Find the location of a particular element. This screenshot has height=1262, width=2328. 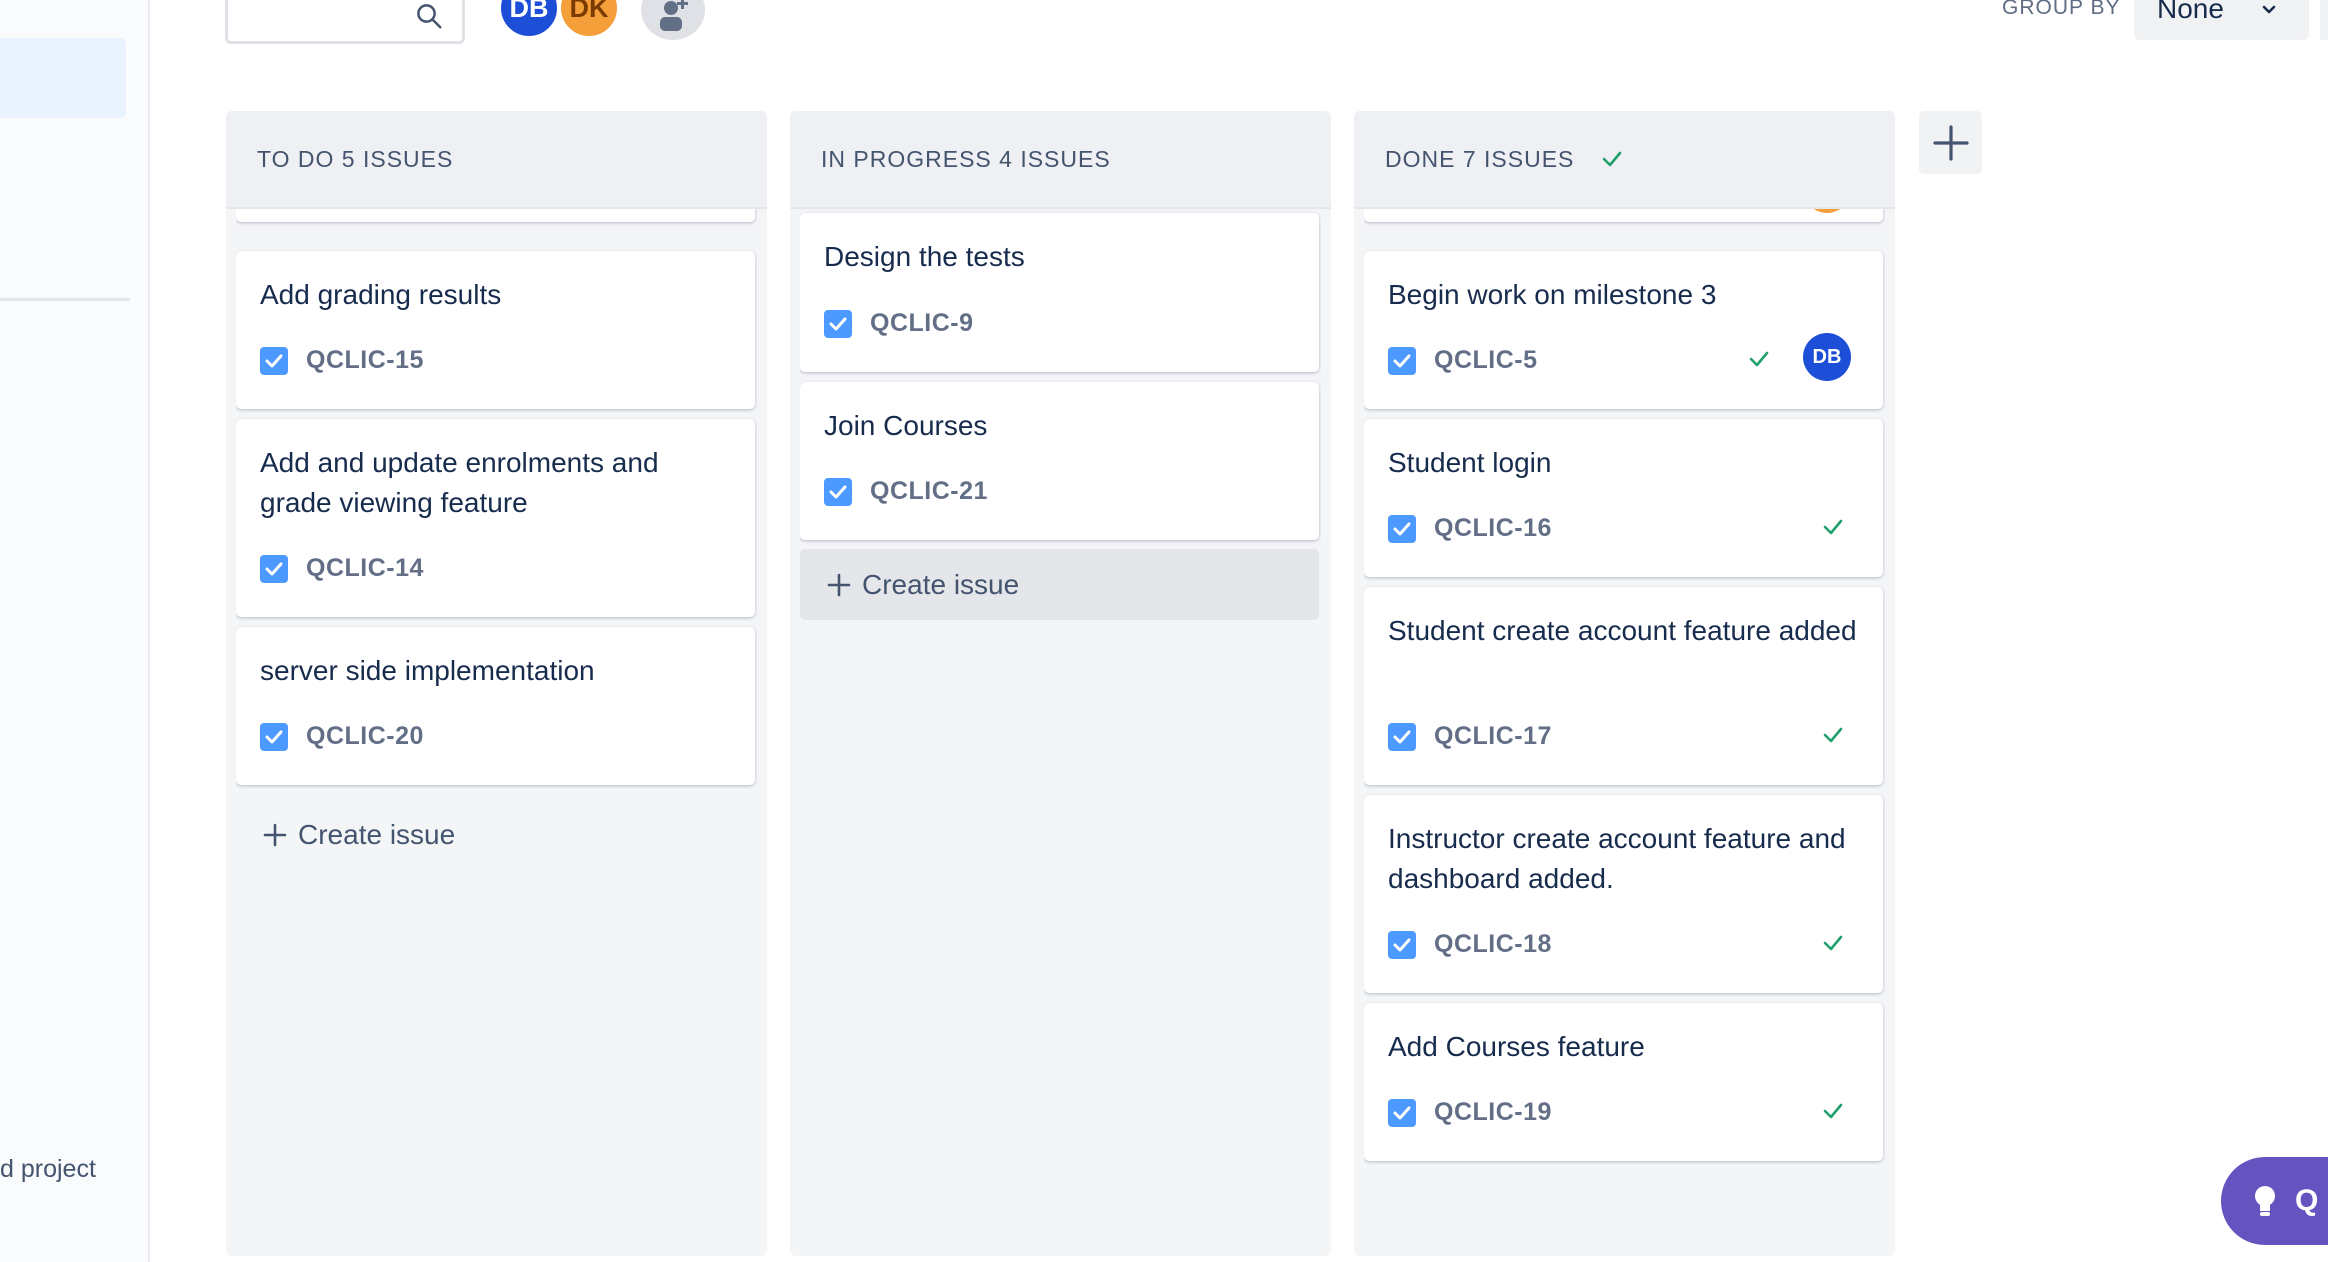

column-title: DONE 7 ISSUES is located at coordinates (1480, 158).